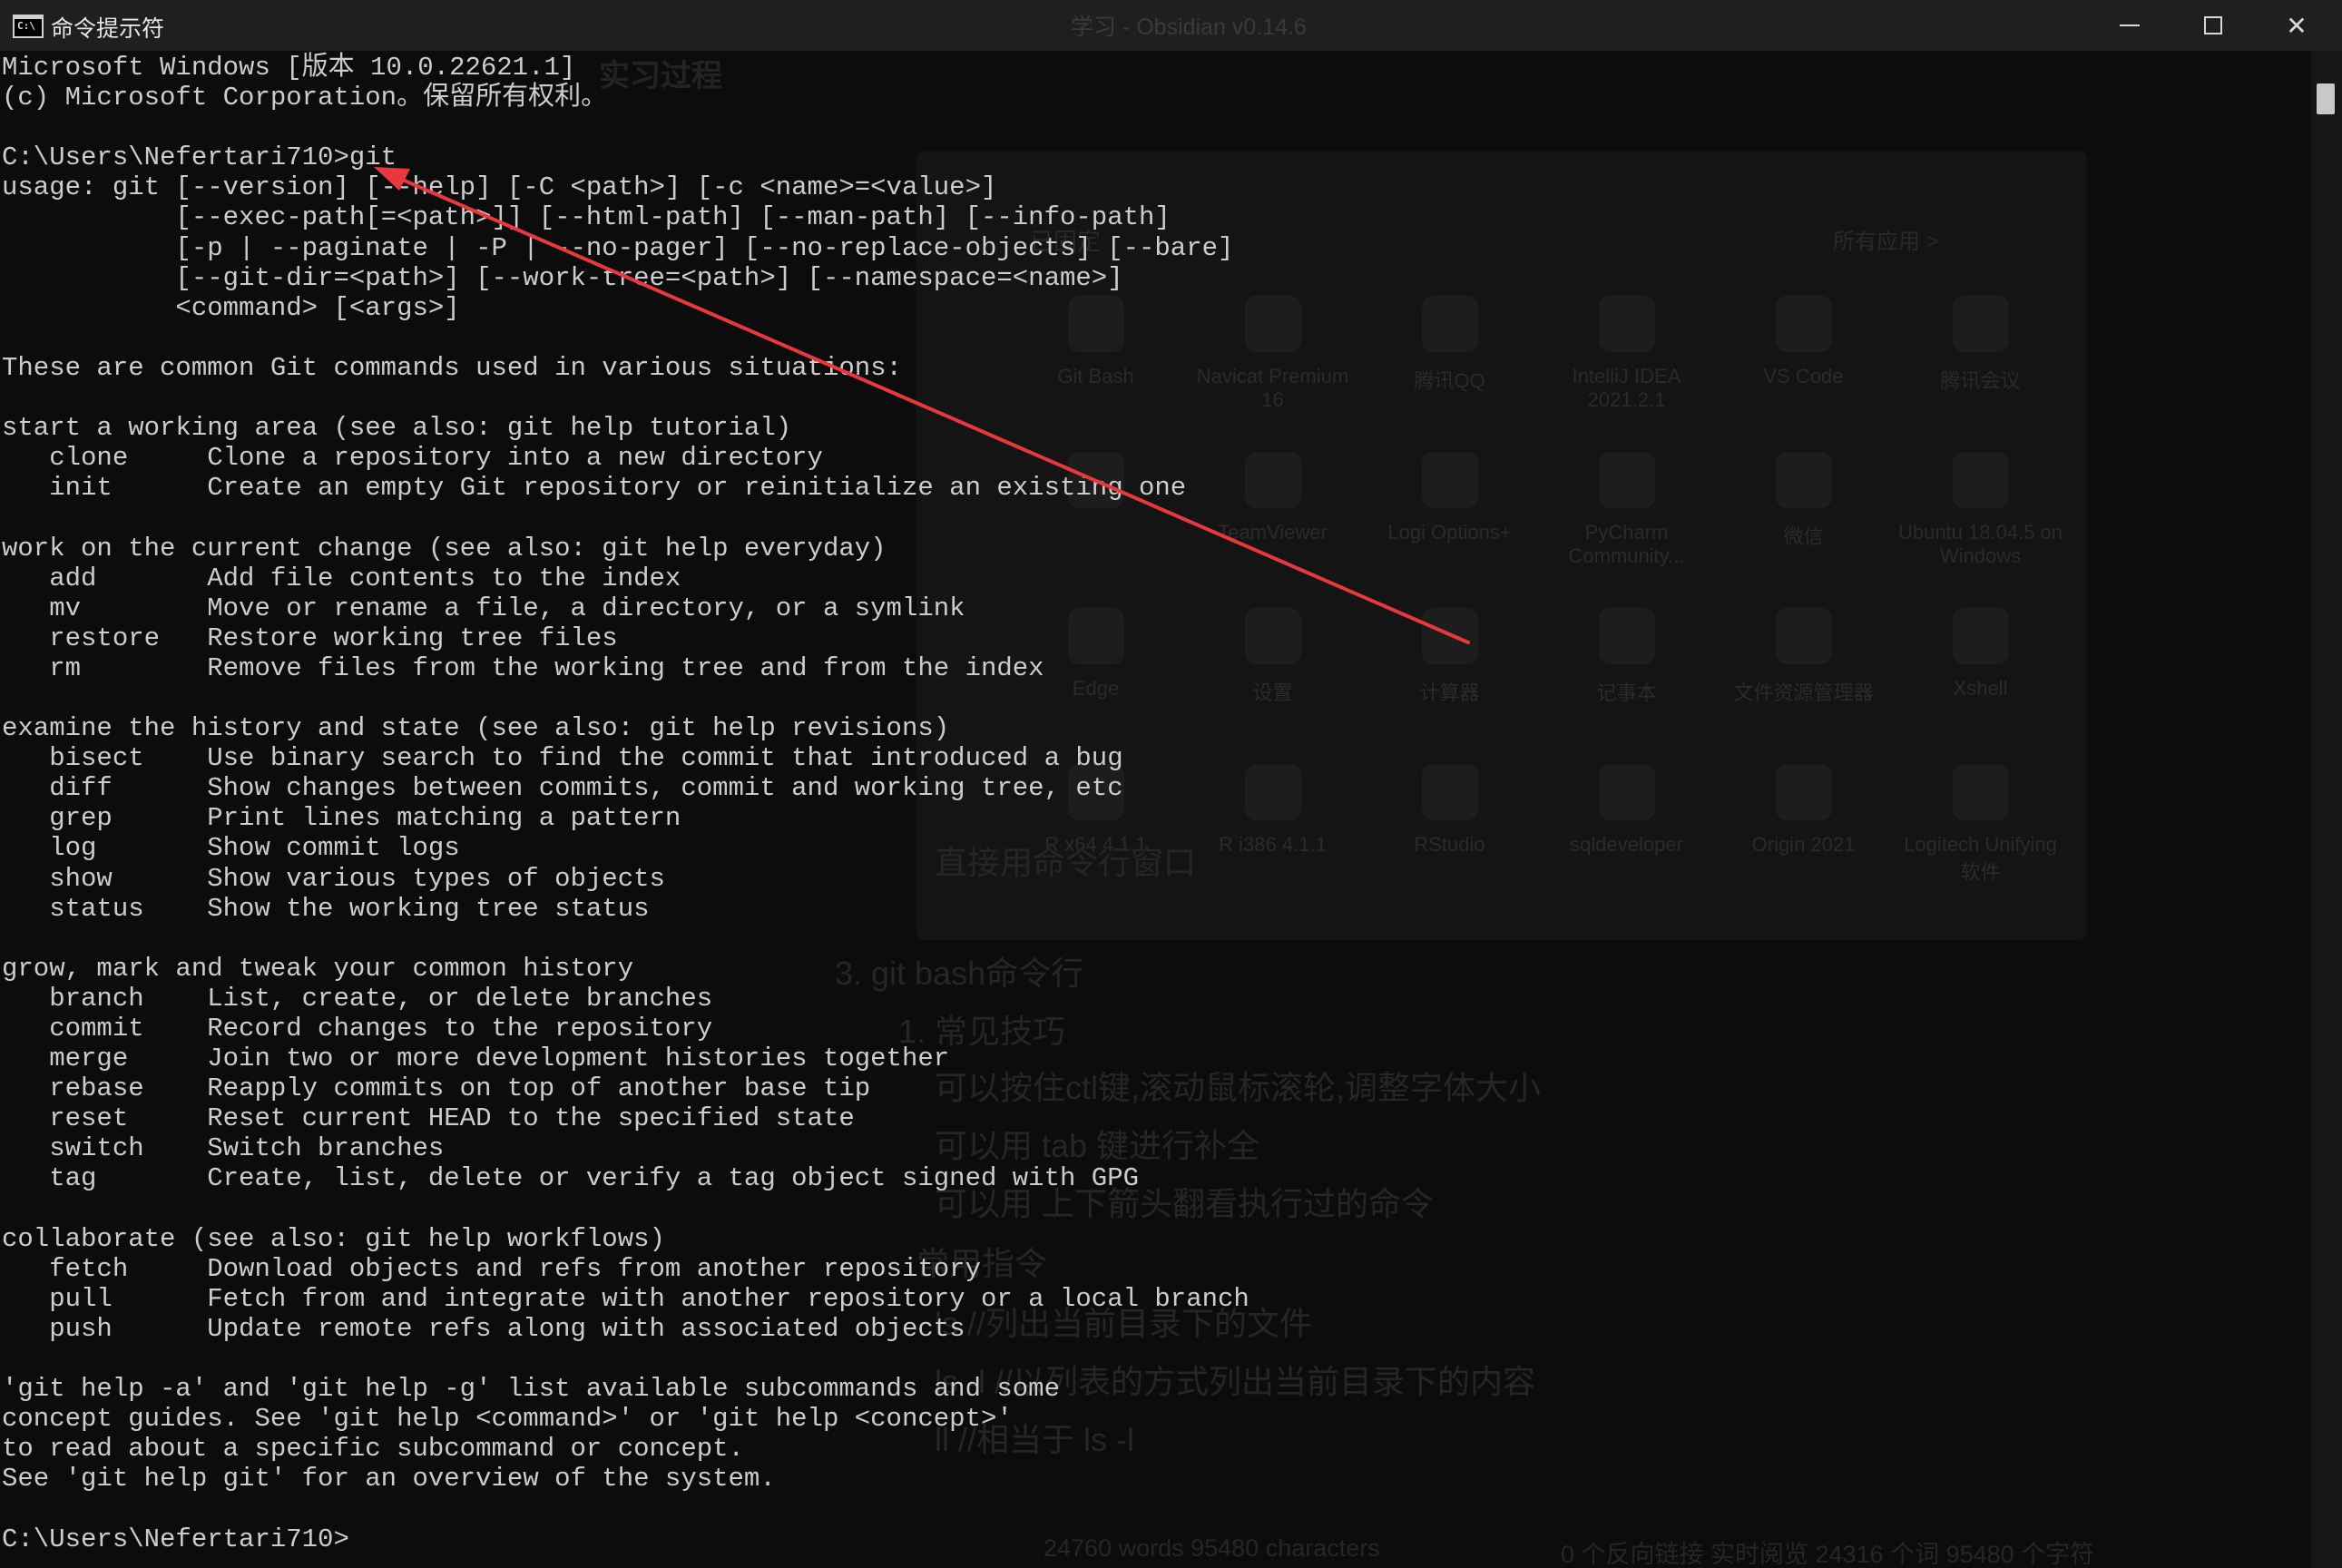 The image size is (2342, 1568). I want to click on terminal-line: C:\Users\Nefertari710>git, so click(199, 157).